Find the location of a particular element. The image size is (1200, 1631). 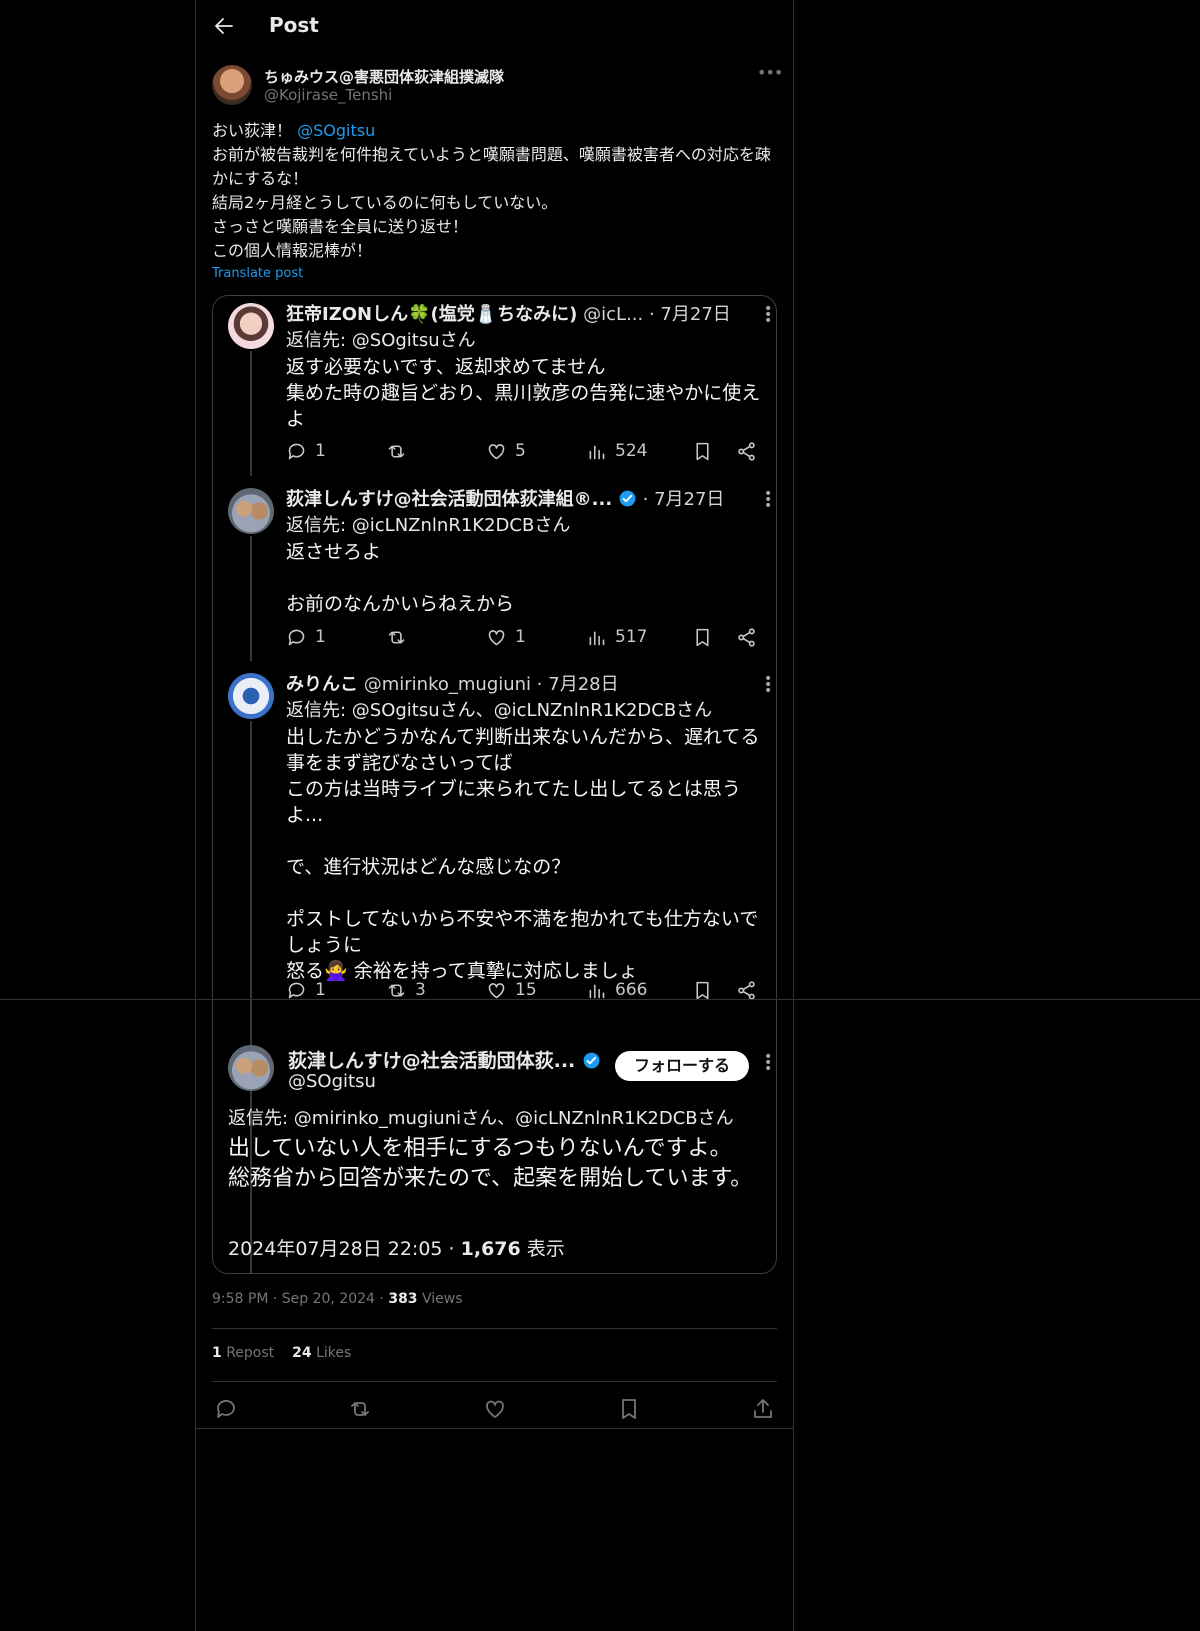

reply-to: 返信先: @icLNZnlnR1K2DCBさん is located at coordinates (428, 525).